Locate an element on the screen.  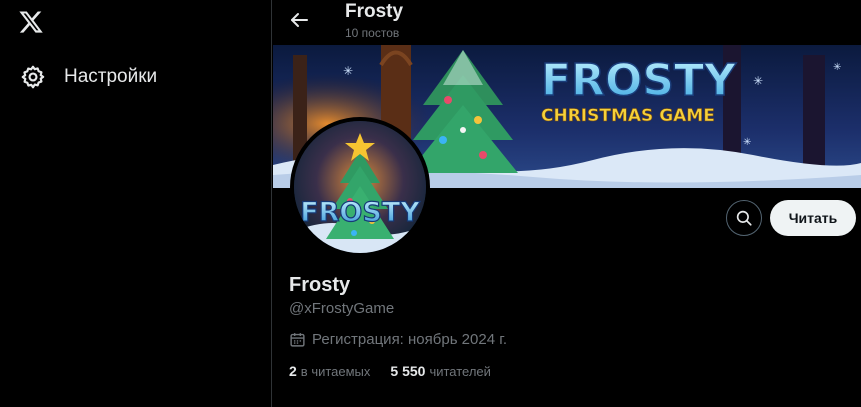
x-logo-icon is located at coordinates (31, 22).